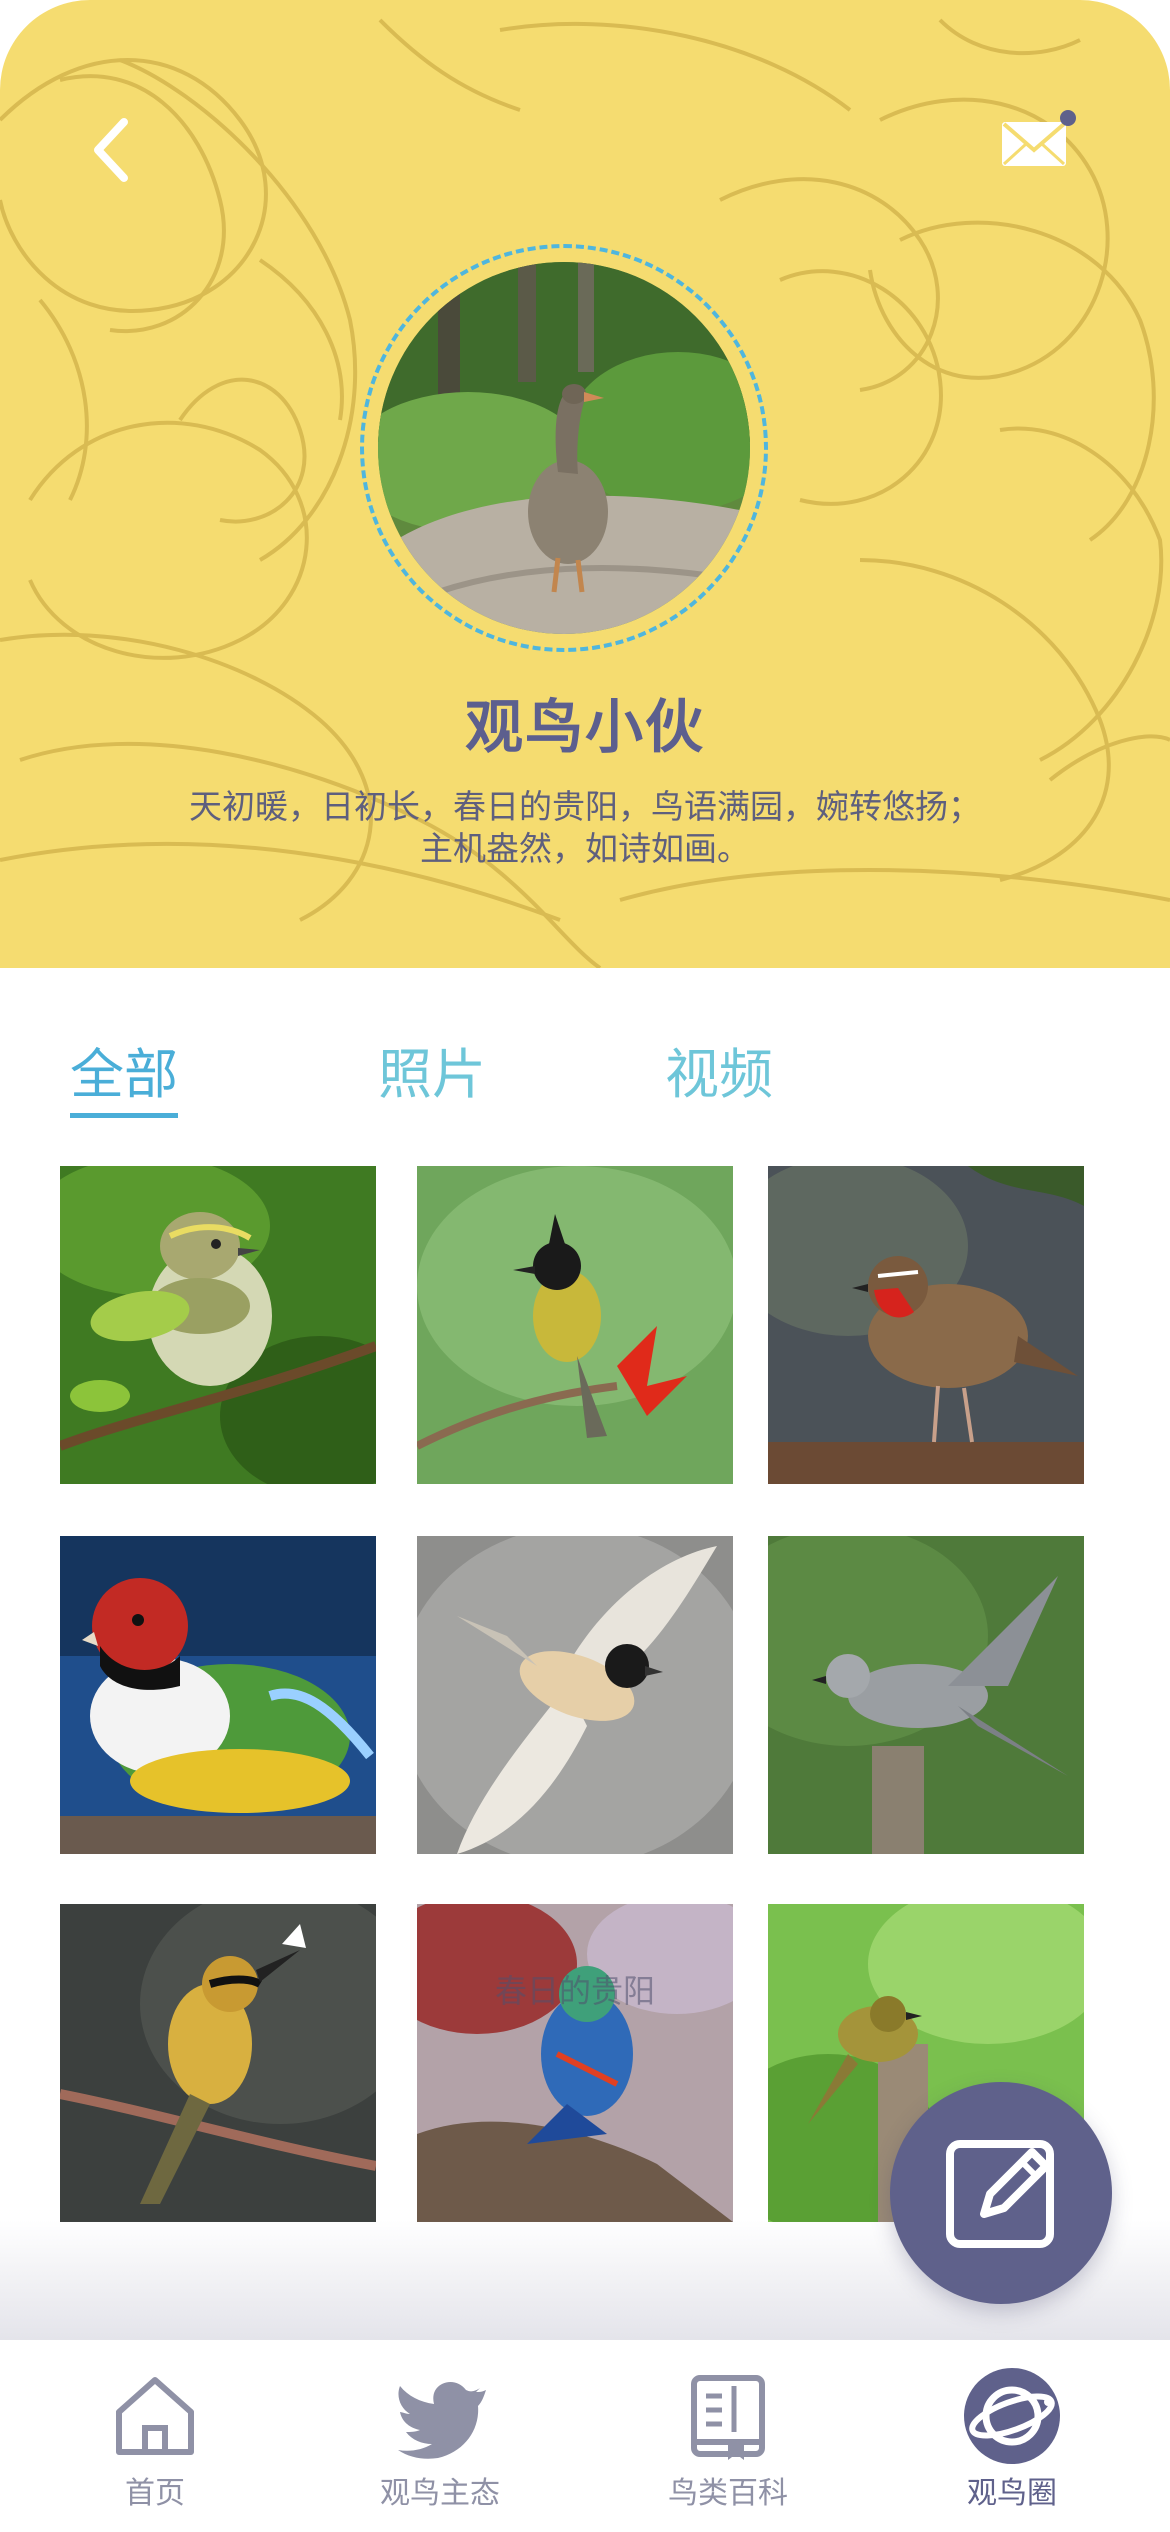 This screenshot has height=2532, width=1170. I want to click on content-tabs: 全部 照片 视频, so click(585, 1075).